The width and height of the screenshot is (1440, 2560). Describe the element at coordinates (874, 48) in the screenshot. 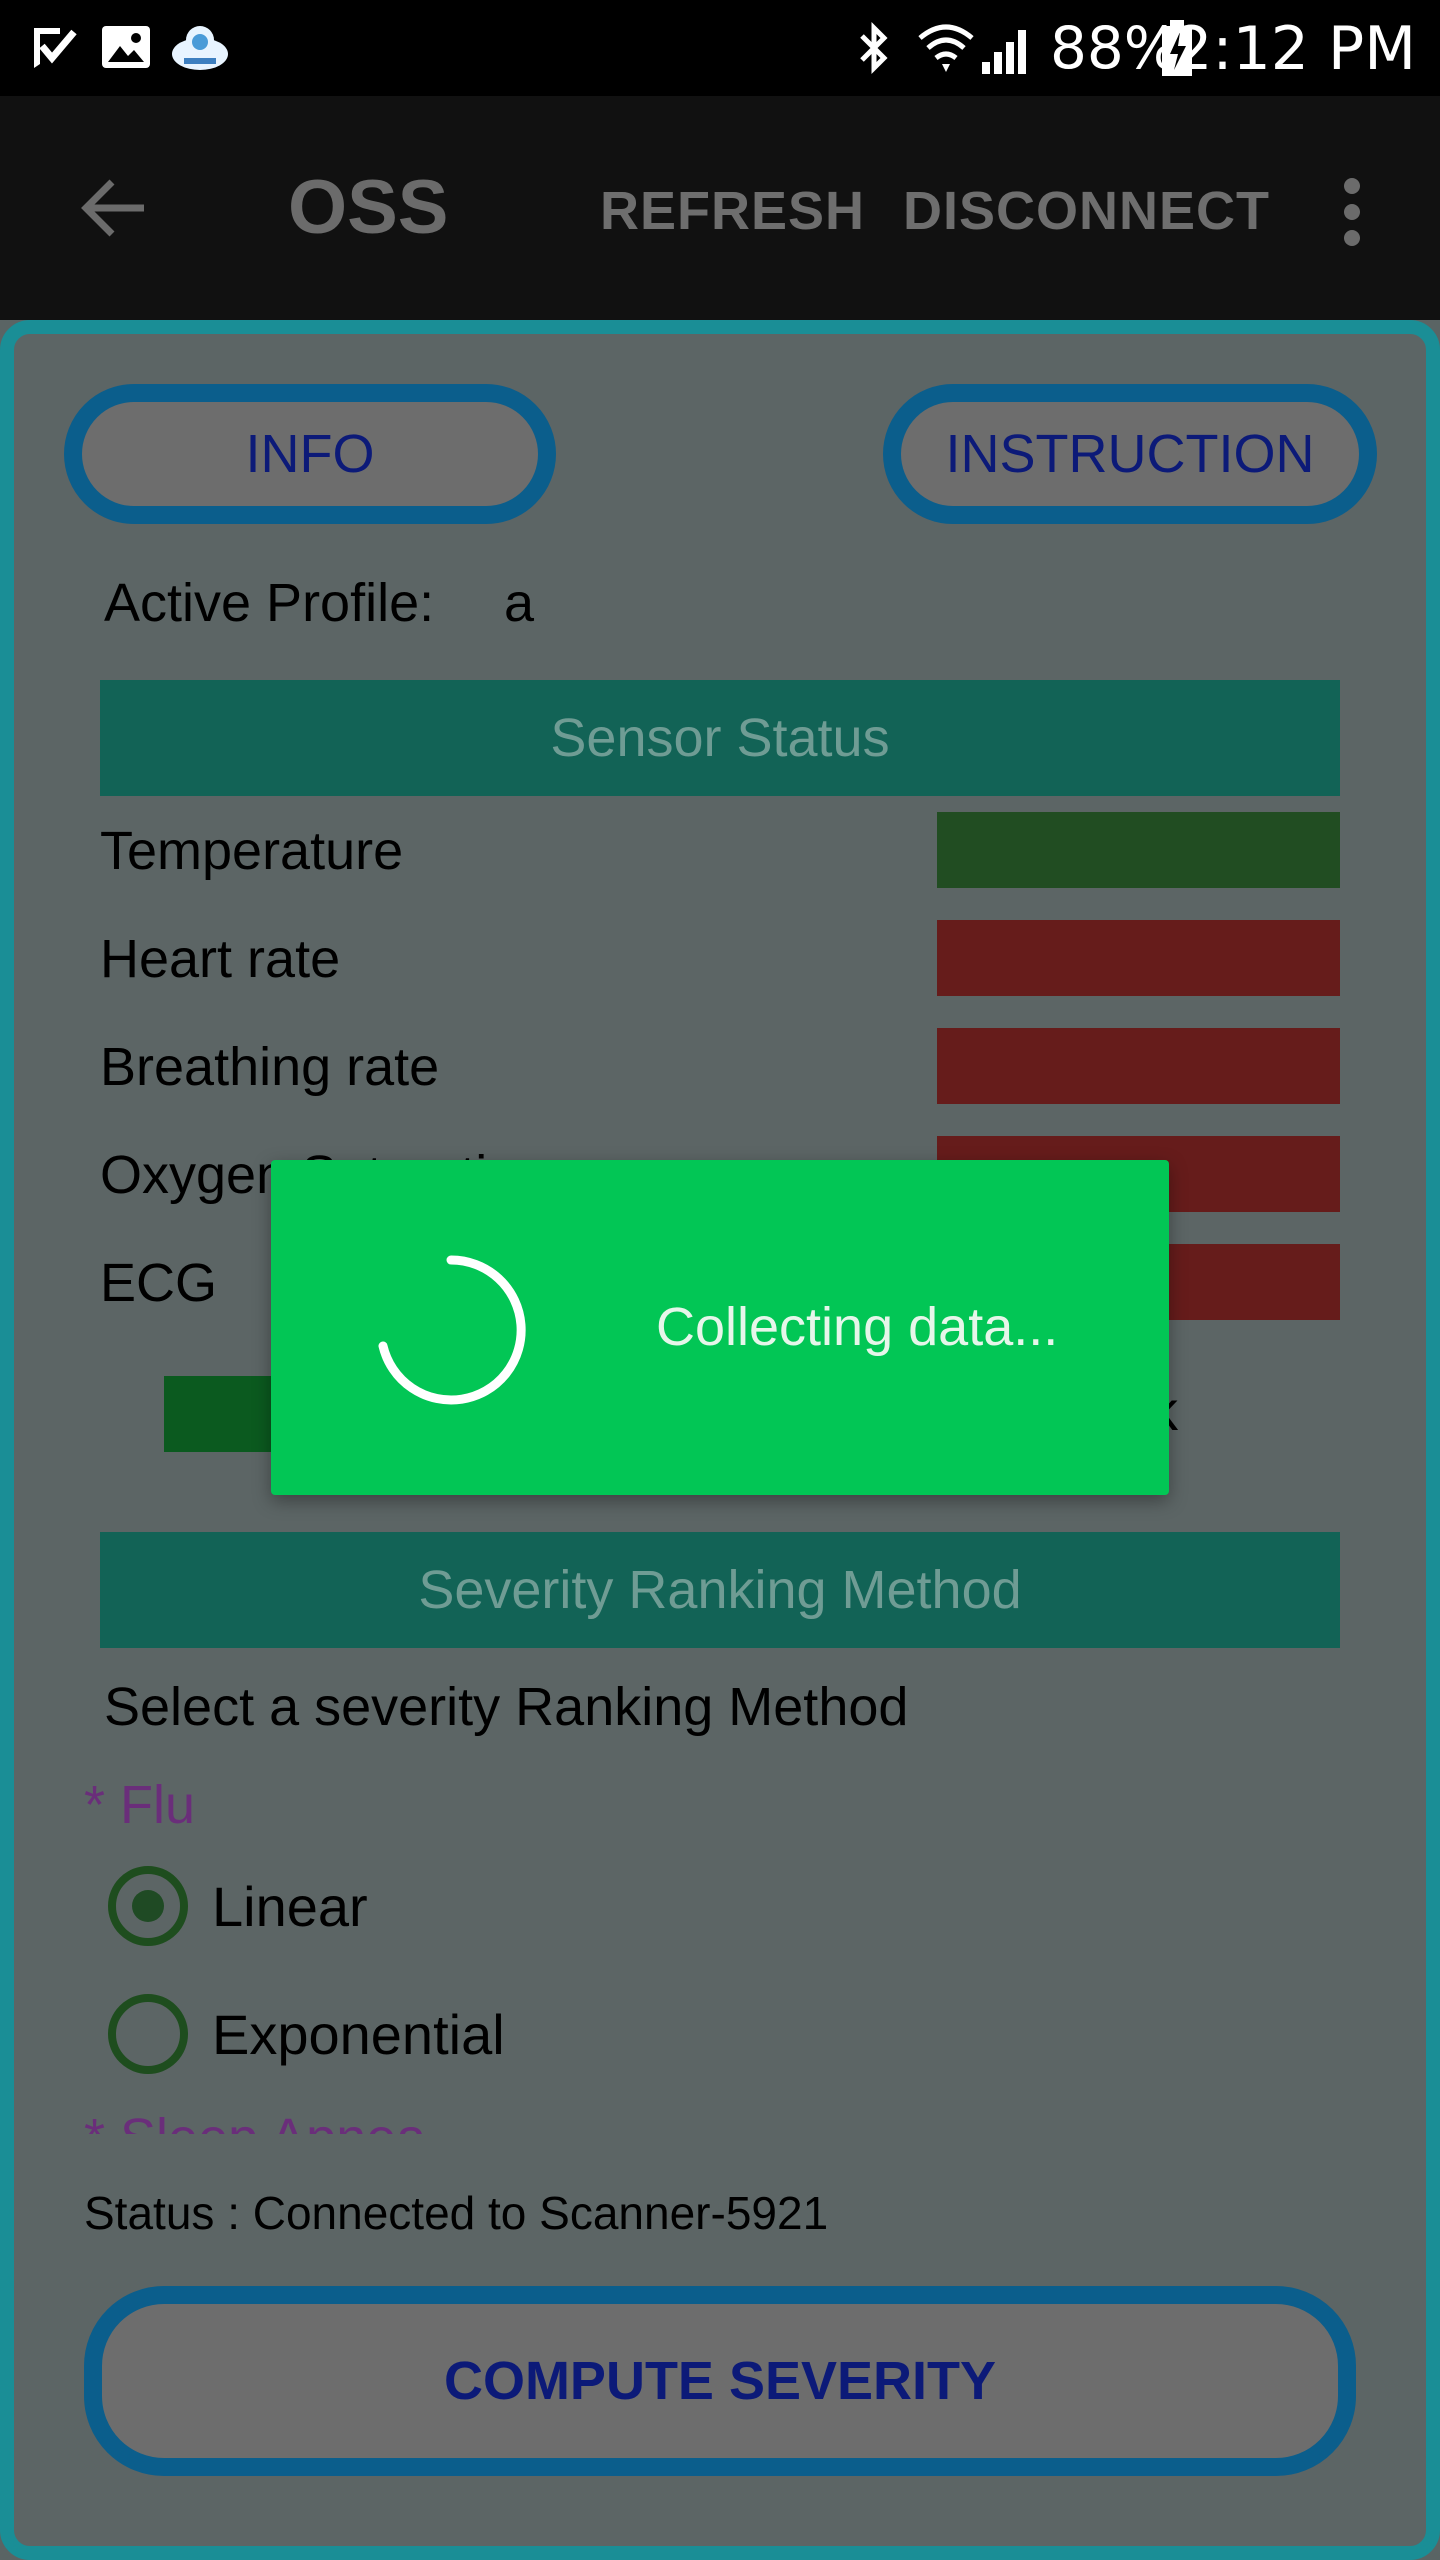

I see `bluetooth-icon` at that location.